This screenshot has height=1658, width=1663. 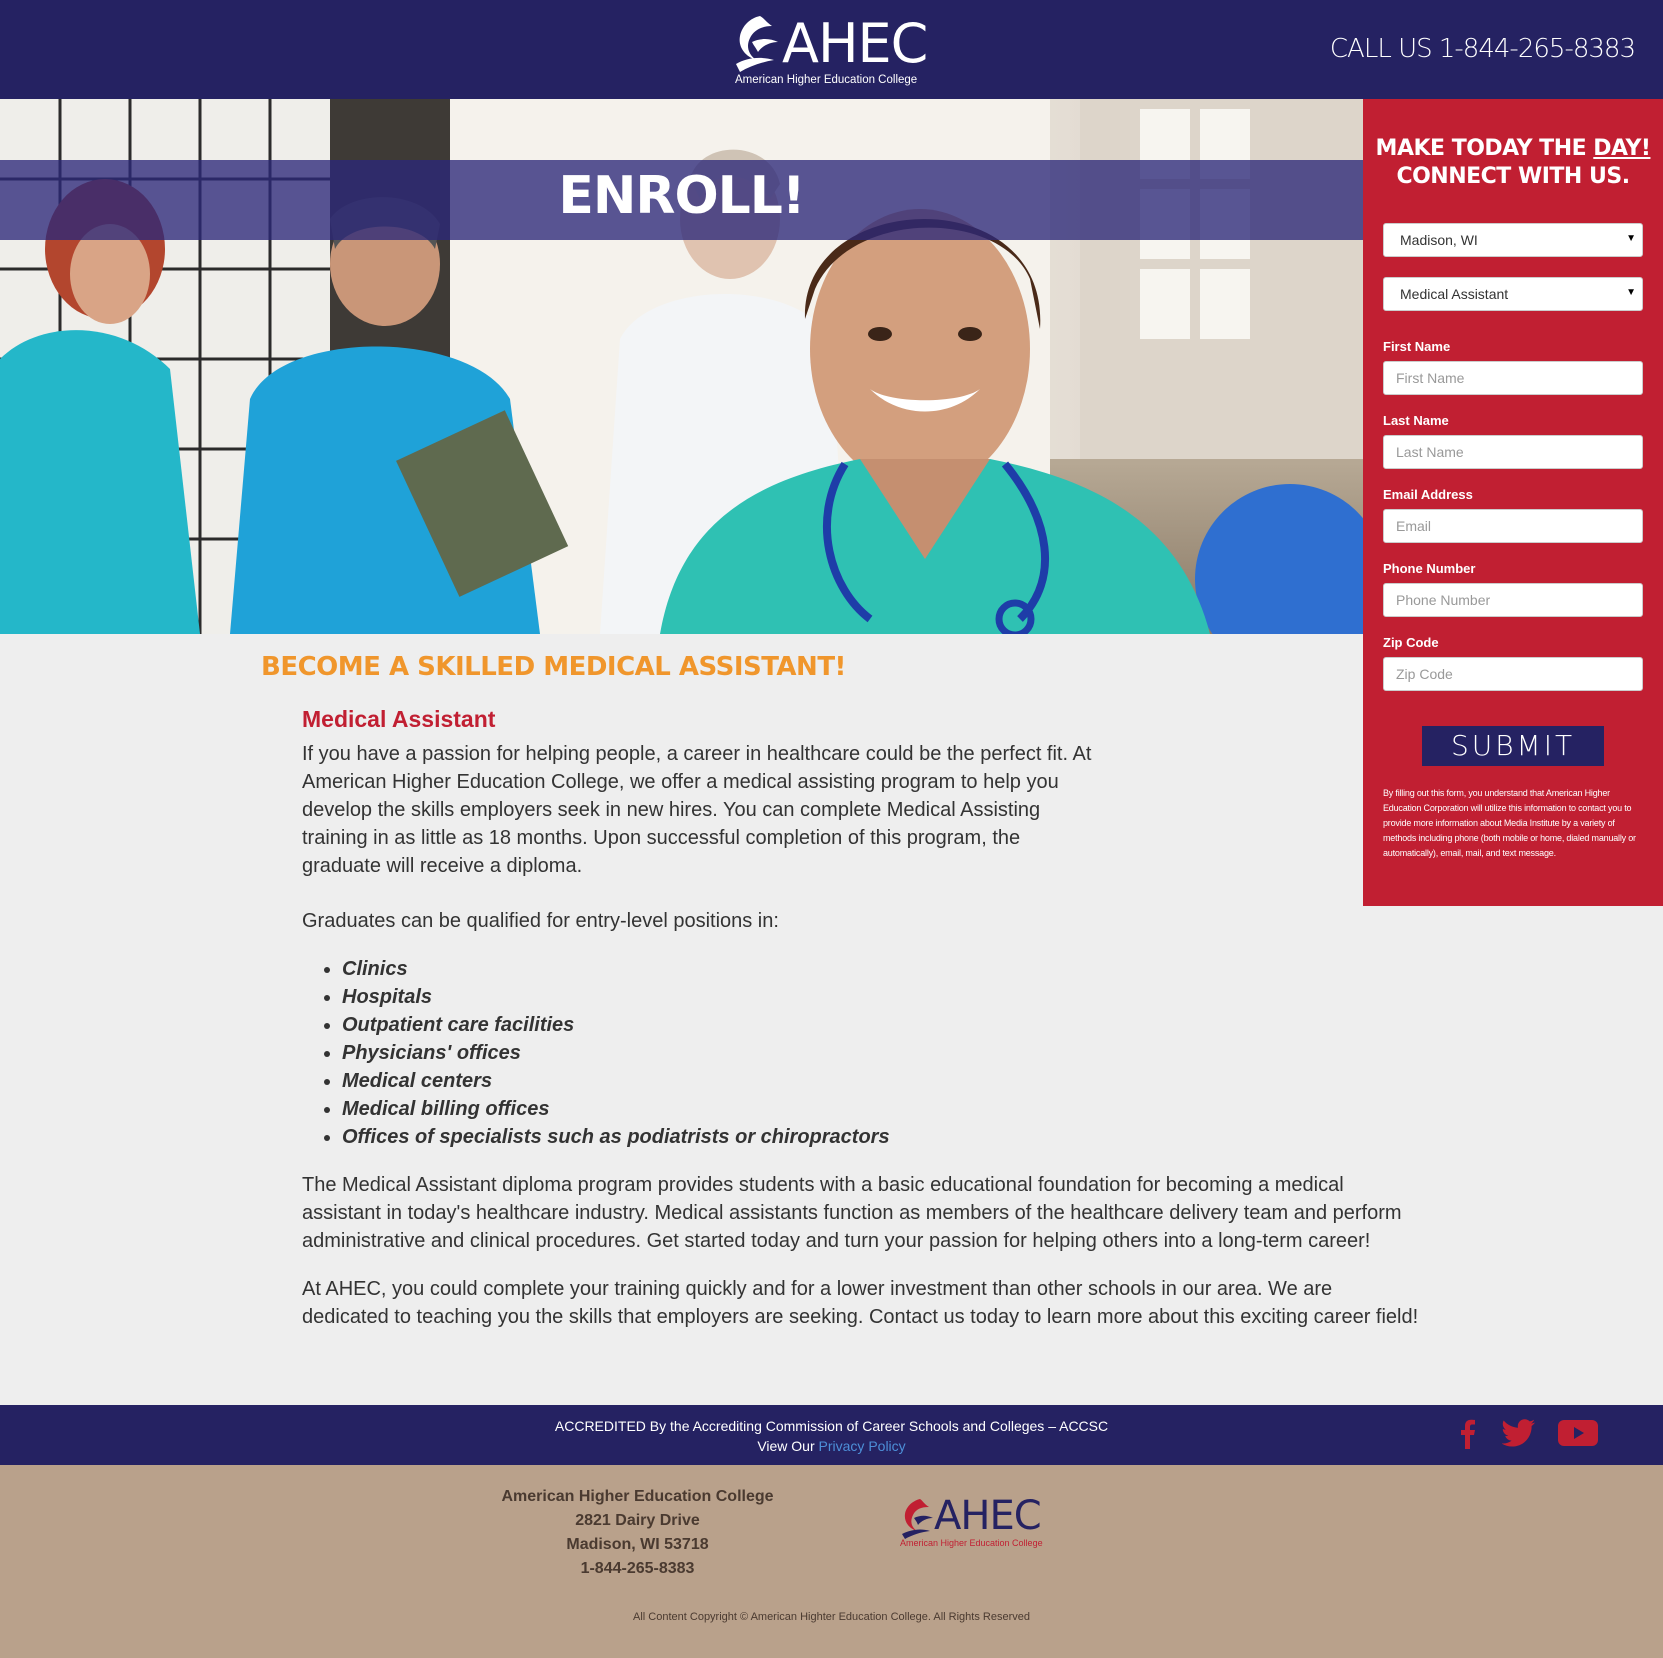 I want to click on location-select-value: Madison, WI, so click(x=1439, y=240).